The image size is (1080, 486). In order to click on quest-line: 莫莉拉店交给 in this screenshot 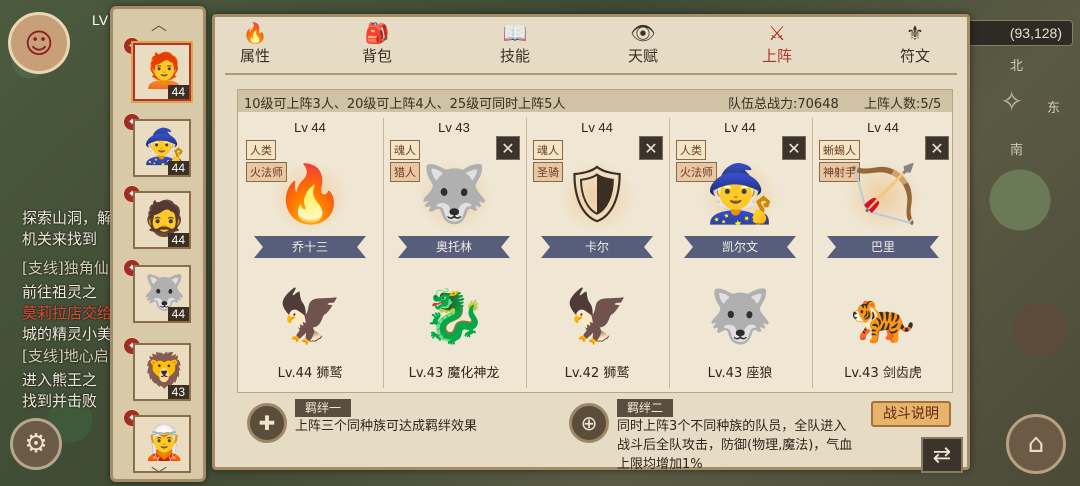, I will do `click(70, 313)`.